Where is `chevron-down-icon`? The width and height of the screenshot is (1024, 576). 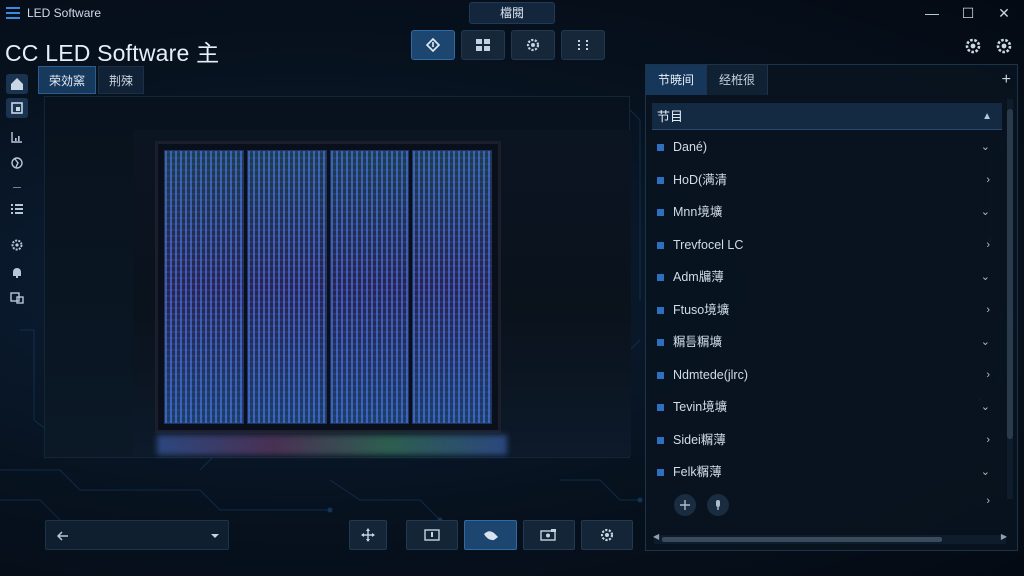
chevron-down-icon is located at coordinates (215, 536).